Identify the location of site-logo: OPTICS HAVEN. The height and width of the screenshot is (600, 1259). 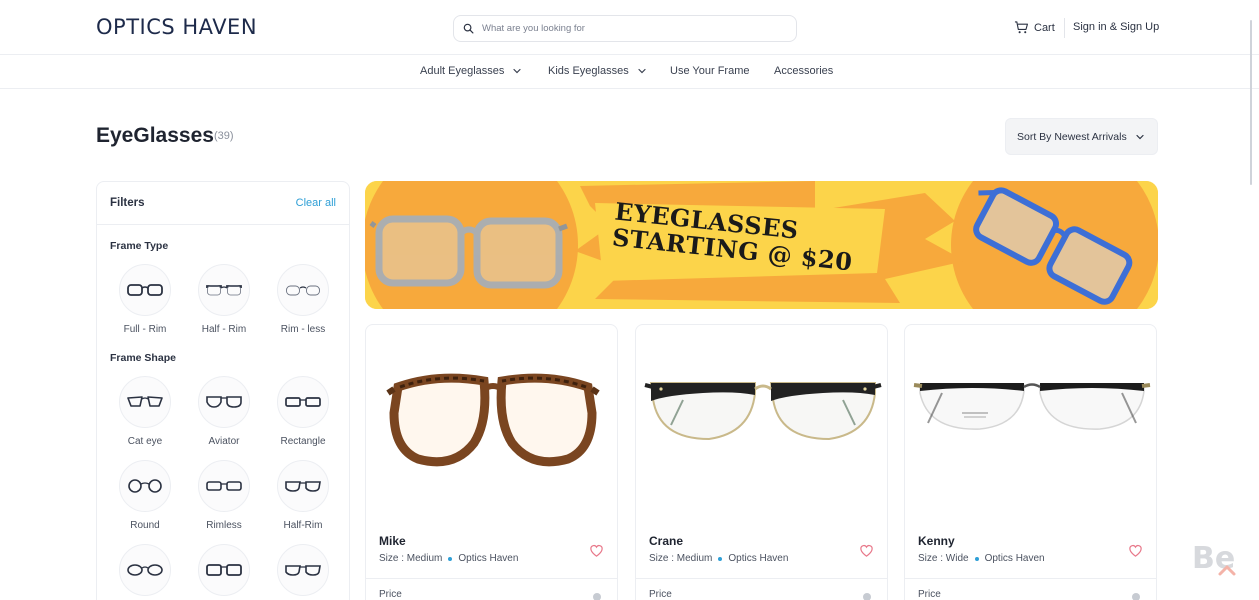
(176, 27).